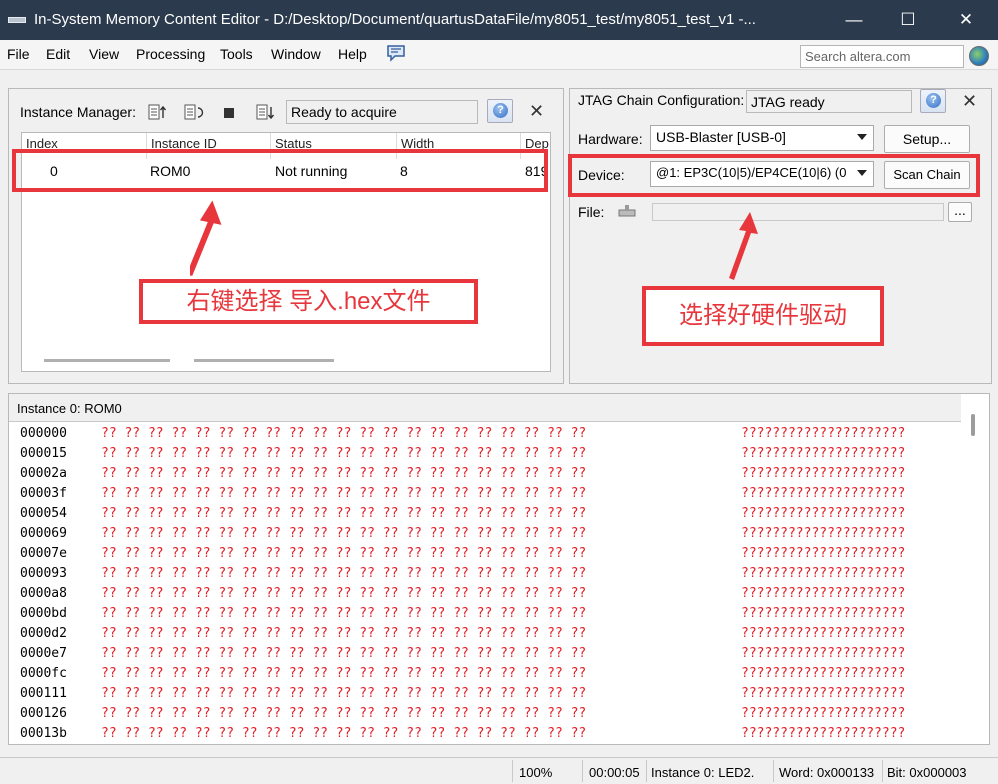 Image resolution: width=998 pixels, height=784 pixels. Describe the element at coordinates (228, 112) in the screenshot. I see `stop-icon` at that location.